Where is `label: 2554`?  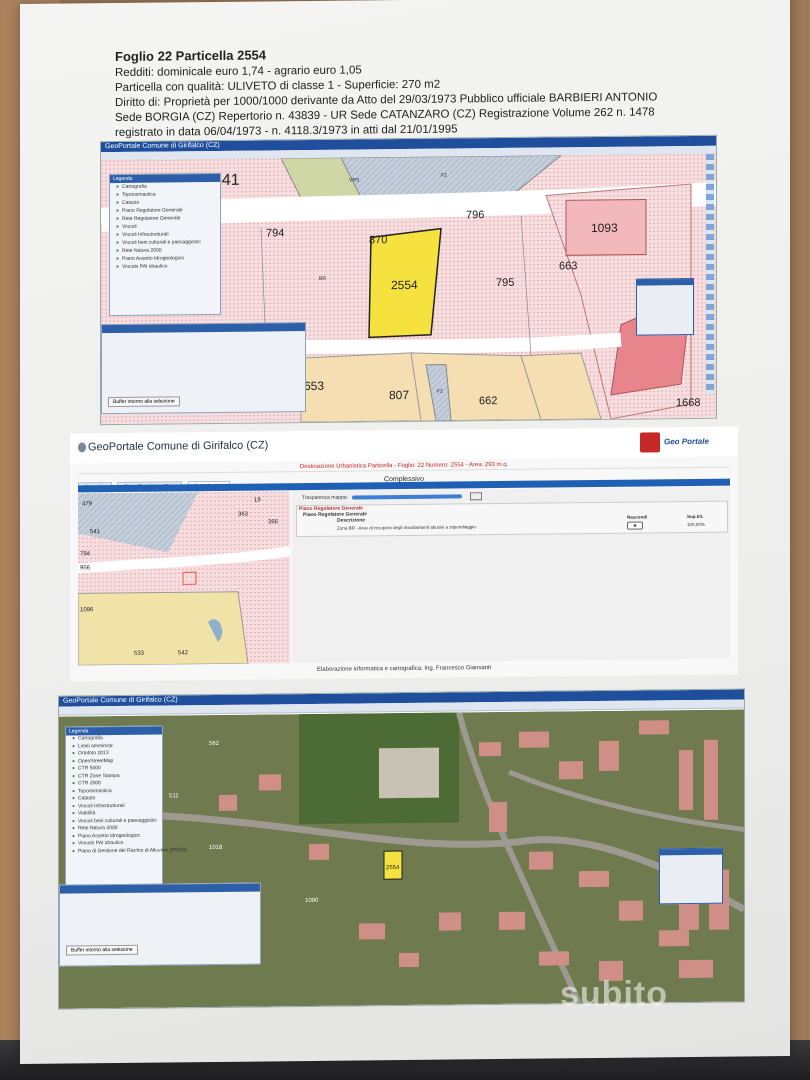 label: 2554 is located at coordinates (393, 868).